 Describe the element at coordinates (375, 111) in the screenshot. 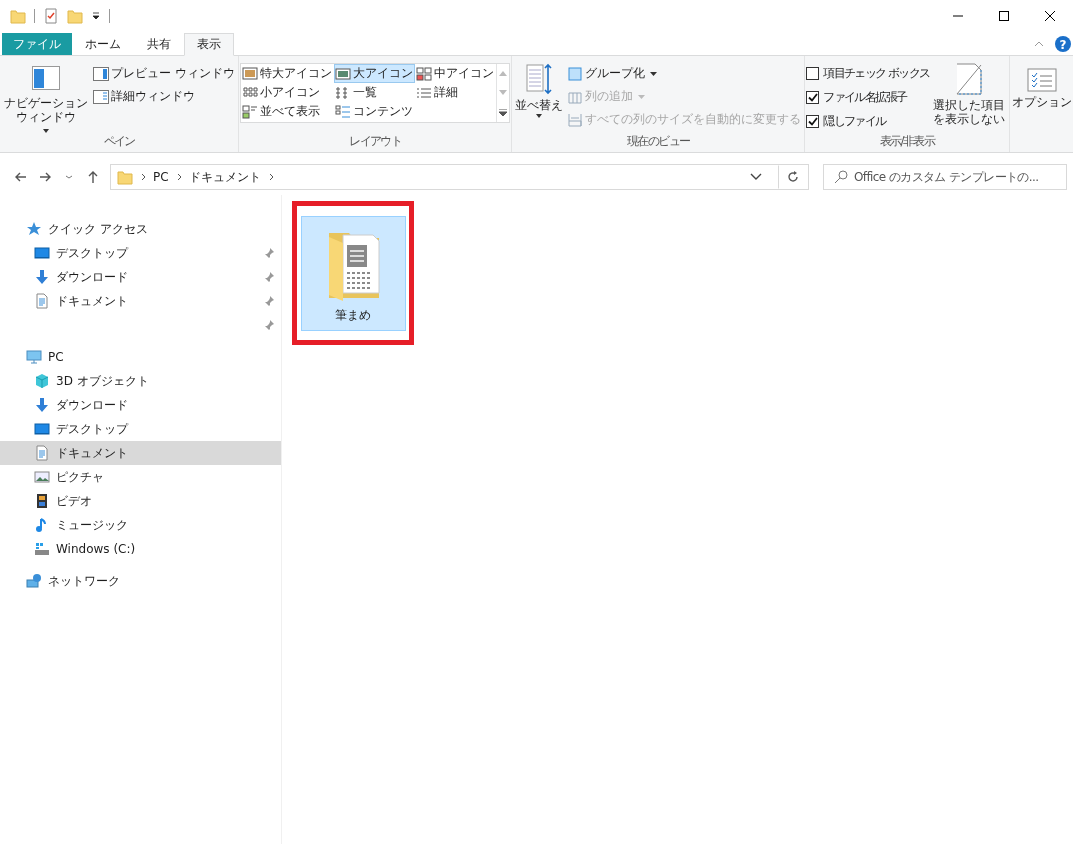

I see `layout-option: コンテンツ` at that location.